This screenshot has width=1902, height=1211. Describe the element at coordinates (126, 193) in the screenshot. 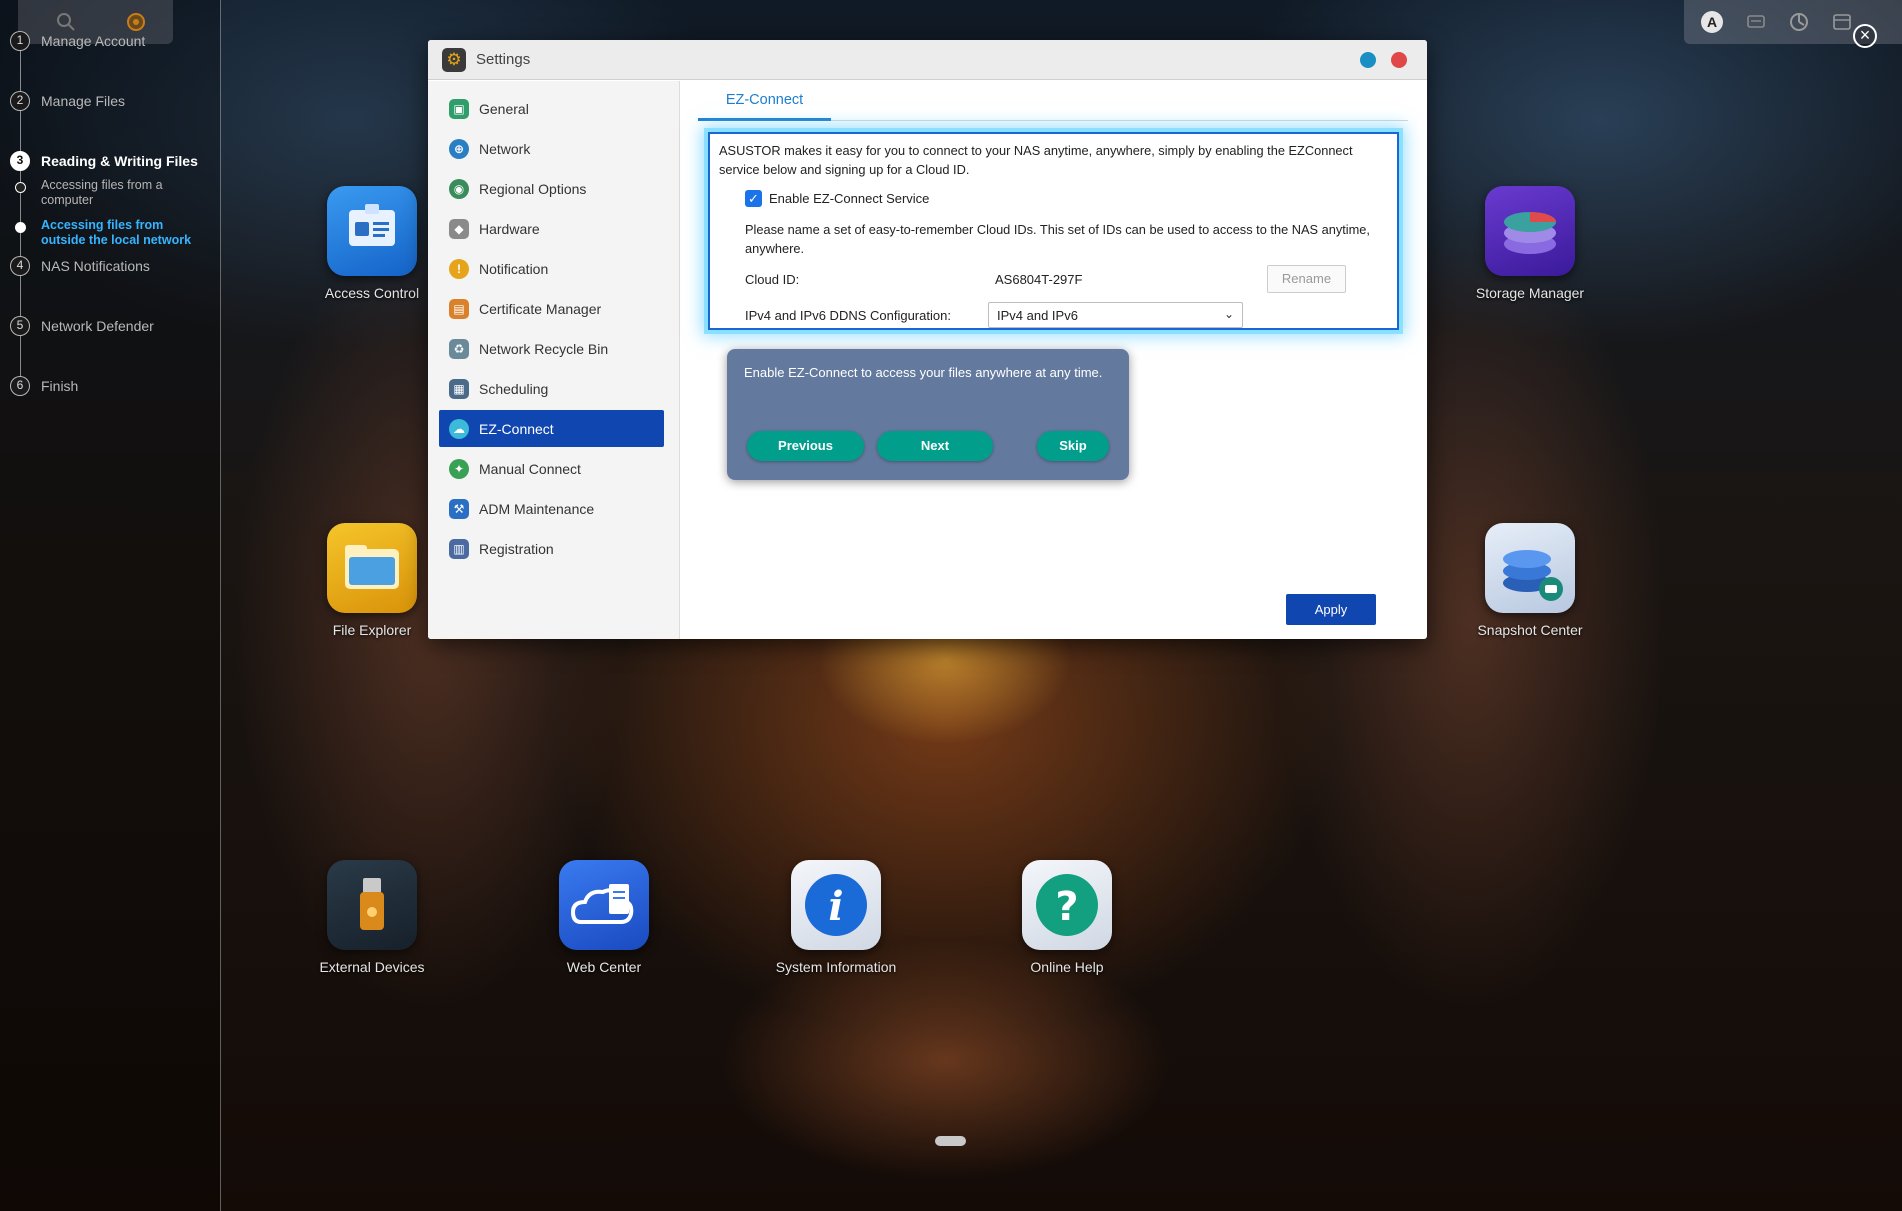

I see `substep-accessing-from-computer: Accessing files from a computer` at that location.